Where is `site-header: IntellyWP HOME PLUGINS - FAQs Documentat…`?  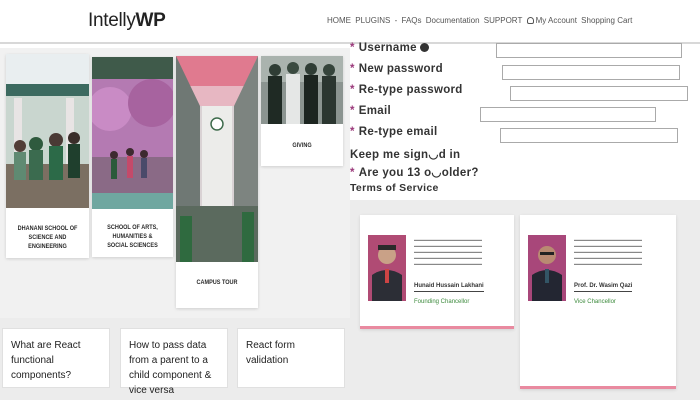 site-header: IntellyWP HOME PLUGINS - FAQs Documentat… is located at coordinates (350, 22).